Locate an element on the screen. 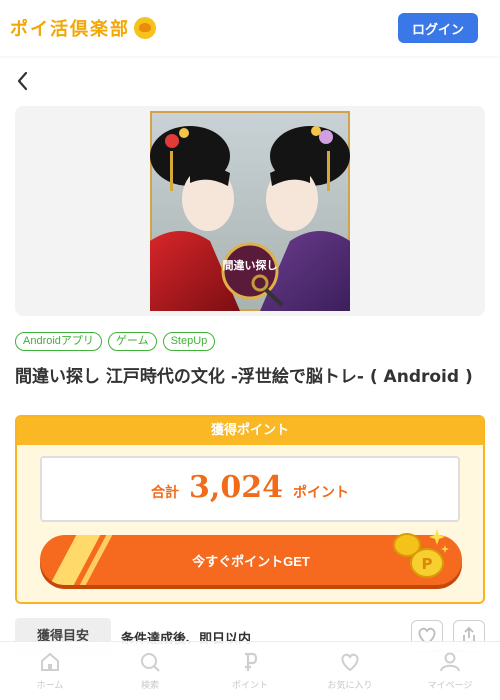  search-icon is located at coordinates (150, 662).